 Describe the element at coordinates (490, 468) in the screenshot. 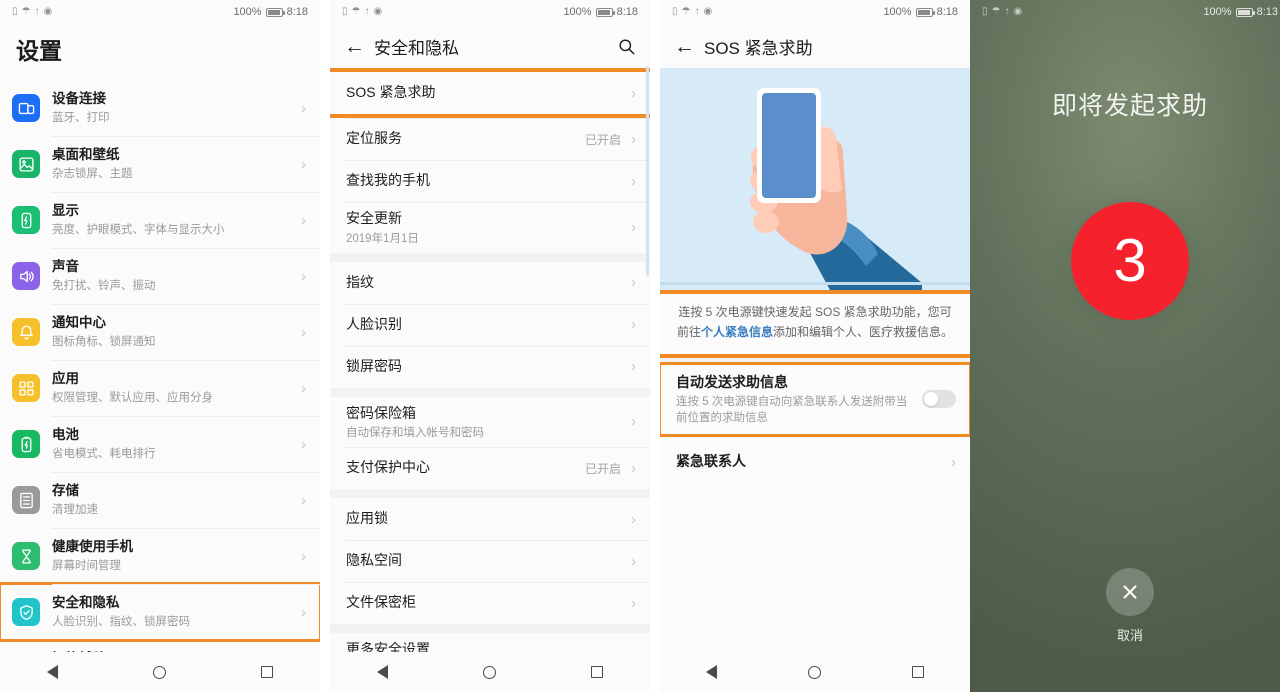

I see `security-item-9: 支付保护中心 已开启 ›` at that location.